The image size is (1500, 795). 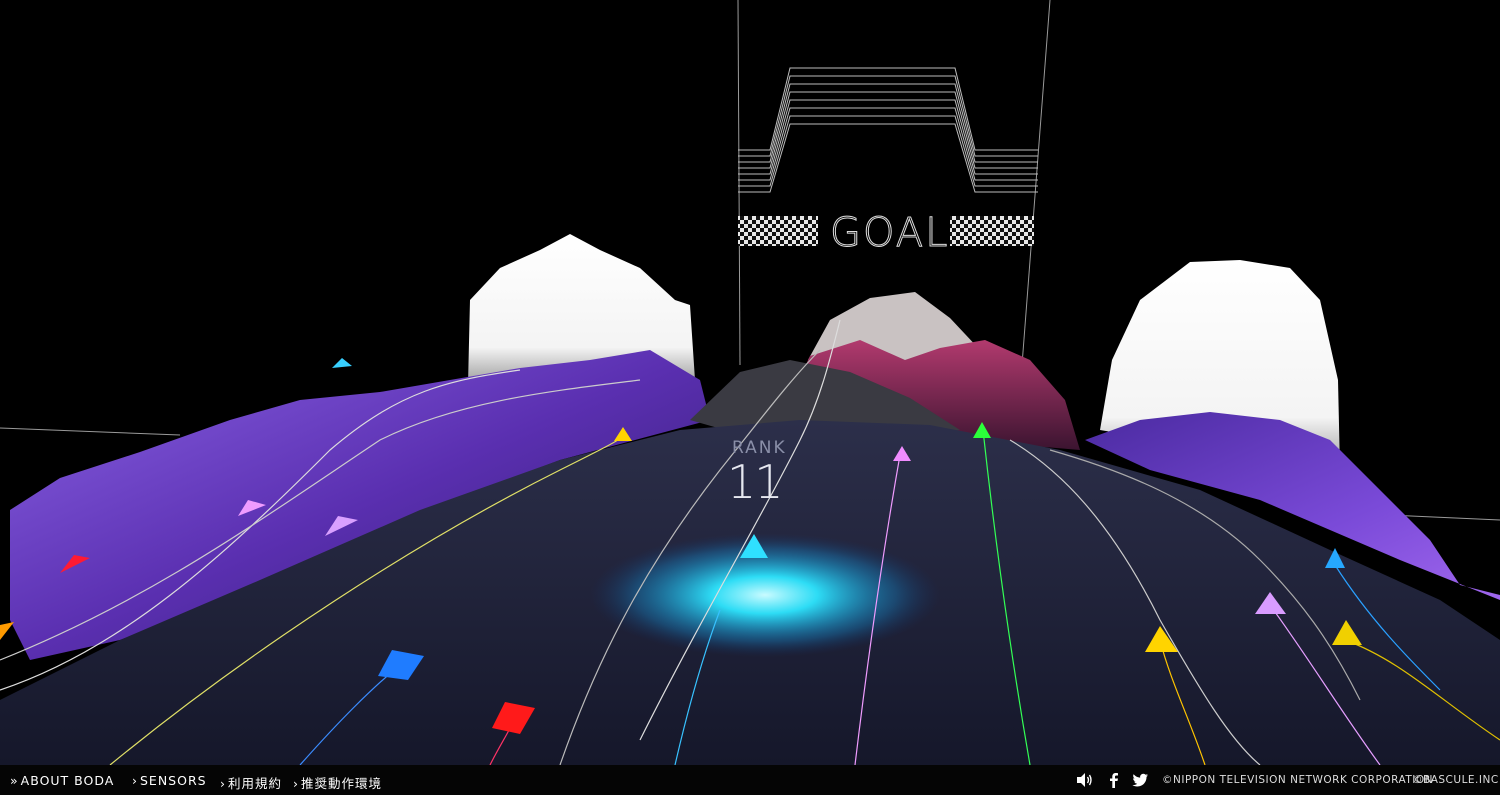 I want to click on goal-label: GOAL, so click(x=890, y=233).